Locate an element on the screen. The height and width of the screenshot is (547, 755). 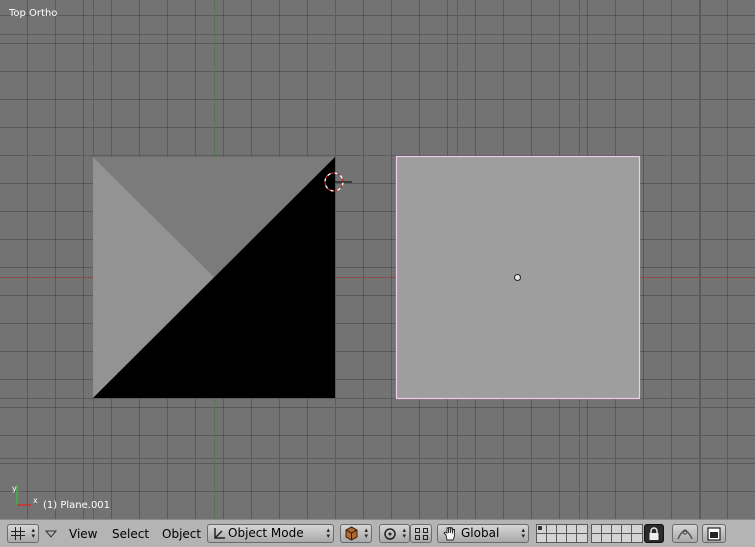
lock-icon is located at coordinates (654, 533).